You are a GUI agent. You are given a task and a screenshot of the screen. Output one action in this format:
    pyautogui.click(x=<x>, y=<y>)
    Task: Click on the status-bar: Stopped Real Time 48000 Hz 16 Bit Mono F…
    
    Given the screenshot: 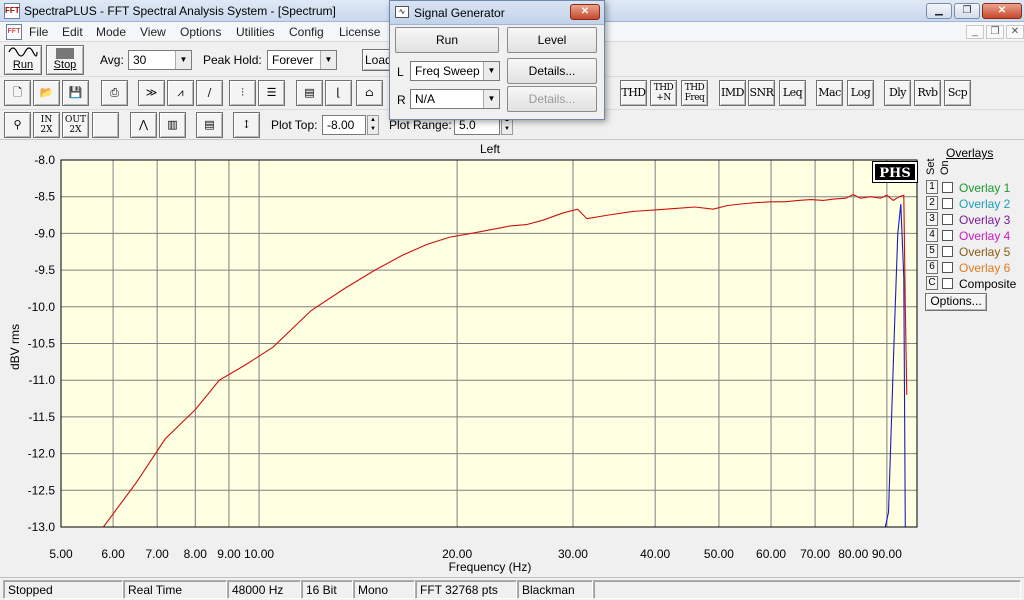 What is the action you would take?
    pyautogui.click(x=512, y=588)
    